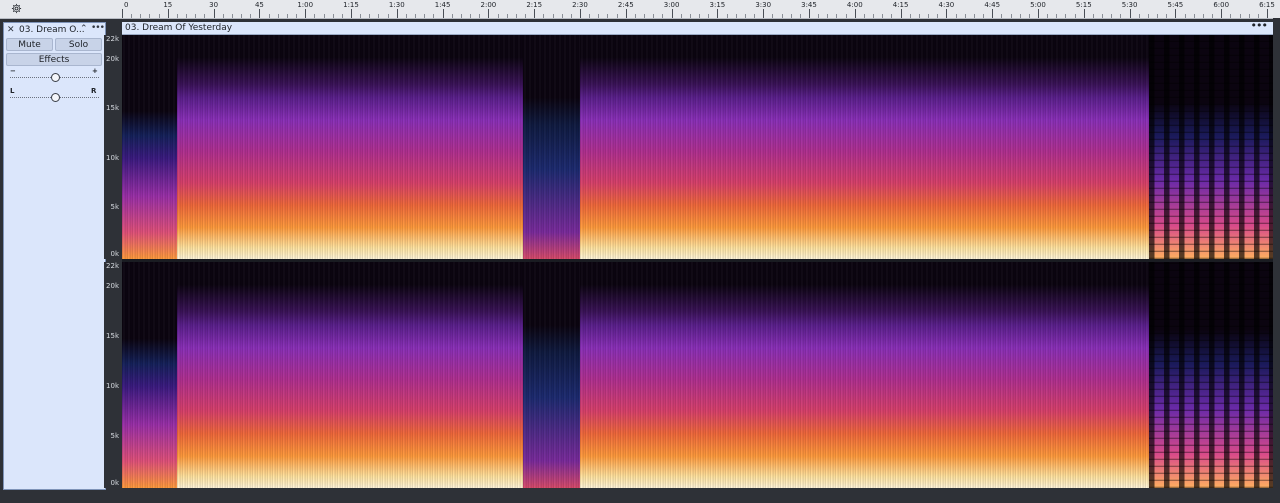 The image size is (1280, 503). I want to click on ruler-tick-label: 1:45, so click(442, 5).